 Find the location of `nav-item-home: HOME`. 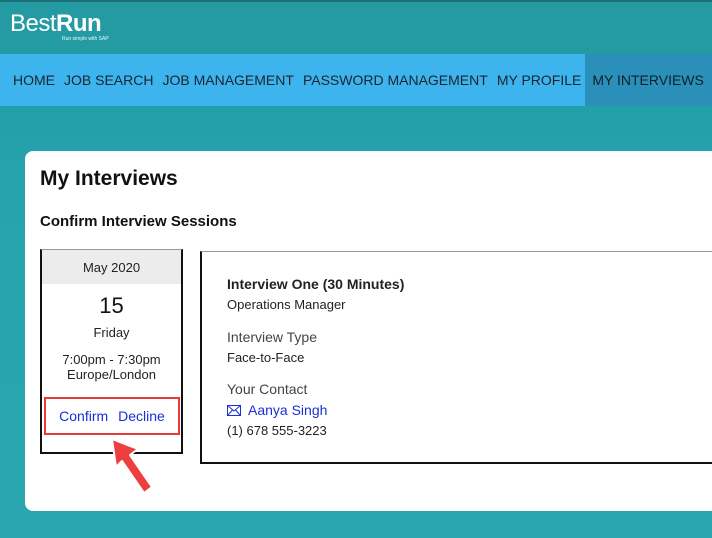

nav-item-home: HOME is located at coordinates (29, 80).